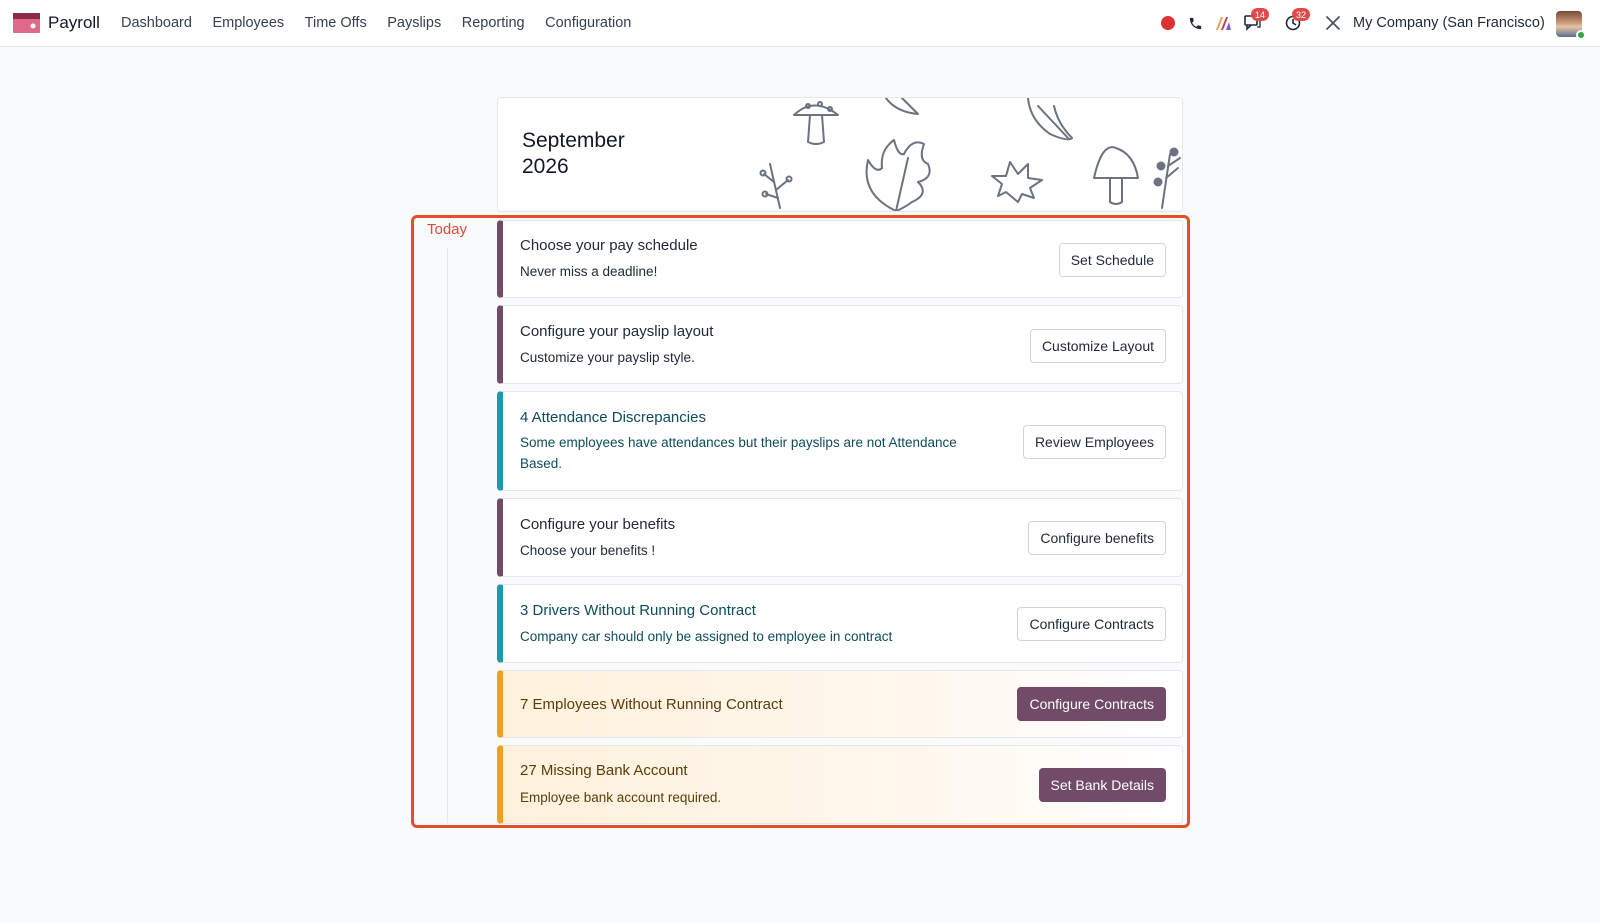 This screenshot has height=923, width=1600. I want to click on menu-payslips: Payslips, so click(414, 23).